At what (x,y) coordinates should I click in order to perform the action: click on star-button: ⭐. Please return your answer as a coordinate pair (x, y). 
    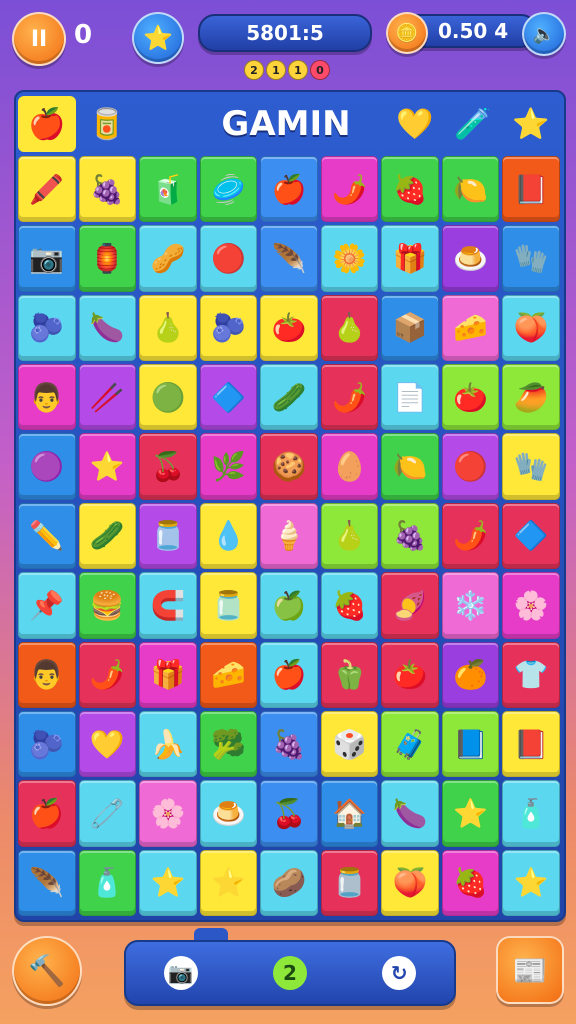
    Looking at the image, I should click on (158, 38).